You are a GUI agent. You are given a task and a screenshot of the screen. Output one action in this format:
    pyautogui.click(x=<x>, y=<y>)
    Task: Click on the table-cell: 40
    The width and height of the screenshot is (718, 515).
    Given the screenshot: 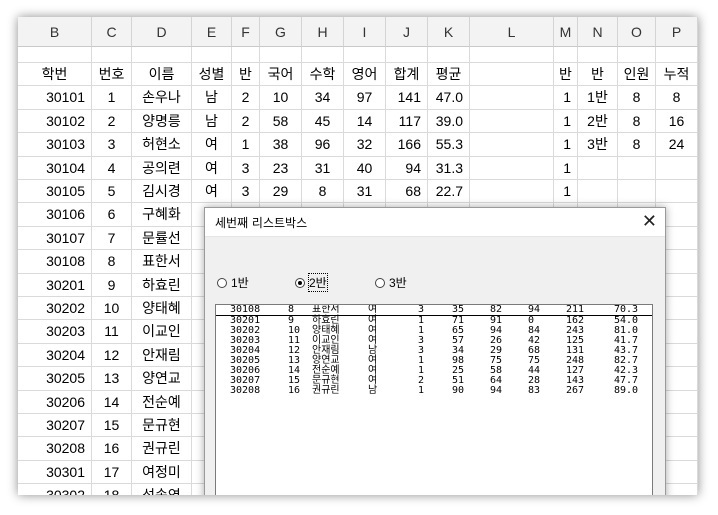 What is the action you would take?
    pyautogui.click(x=365, y=168)
    